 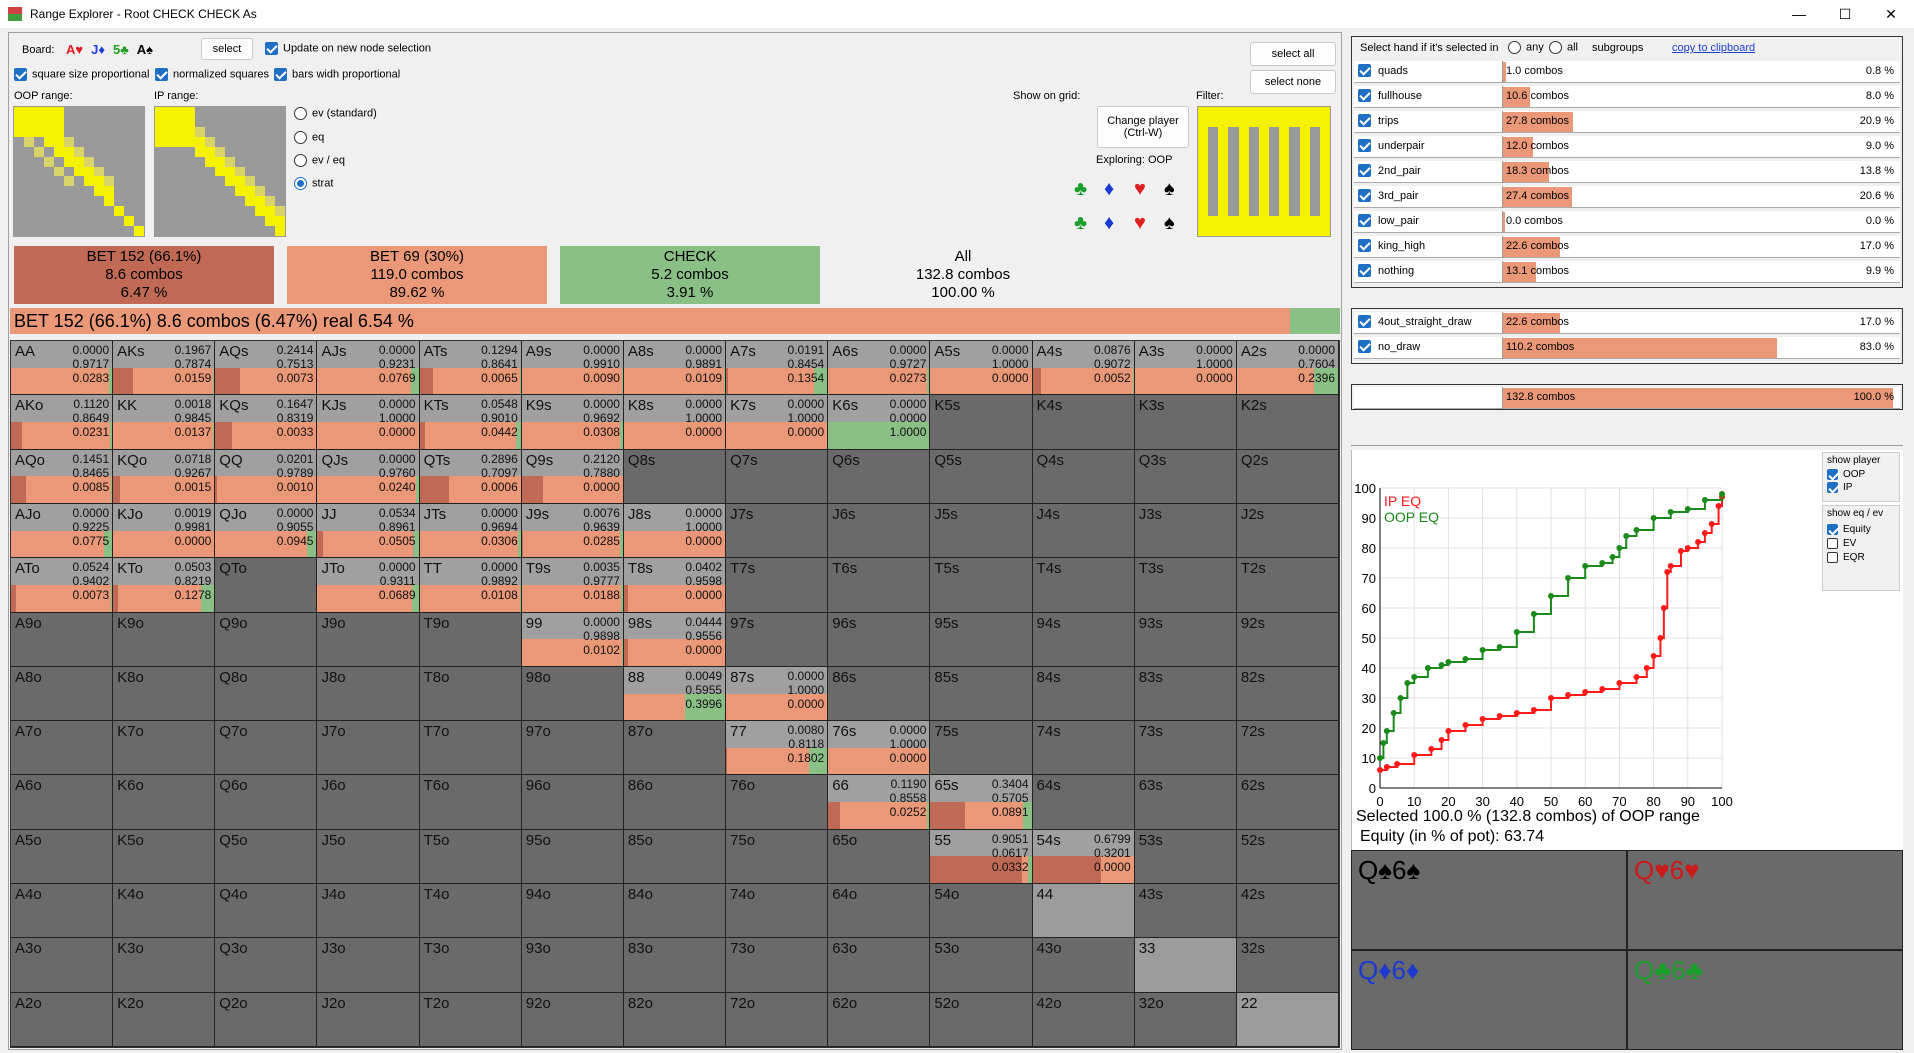 I want to click on hand-cell: 0.0503 0.8219 0.1278 KTo, so click(x=164, y=585).